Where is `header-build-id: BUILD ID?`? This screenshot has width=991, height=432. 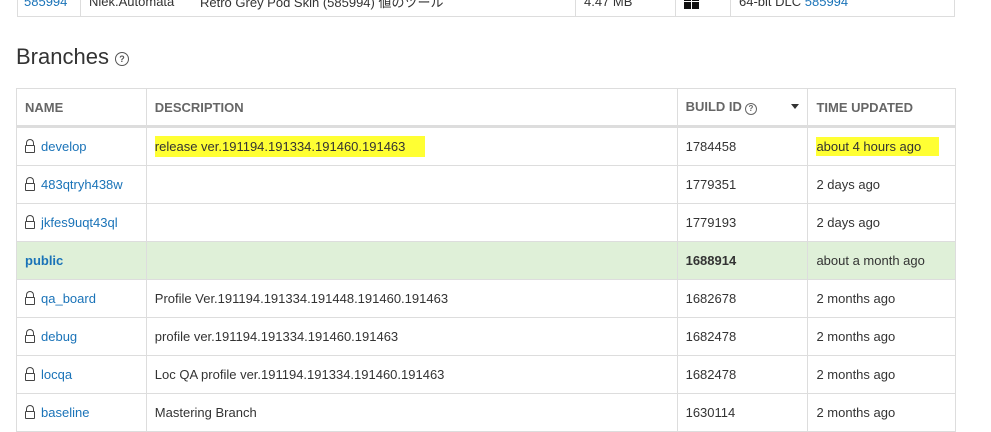 header-build-id: BUILD ID? is located at coordinates (742, 108).